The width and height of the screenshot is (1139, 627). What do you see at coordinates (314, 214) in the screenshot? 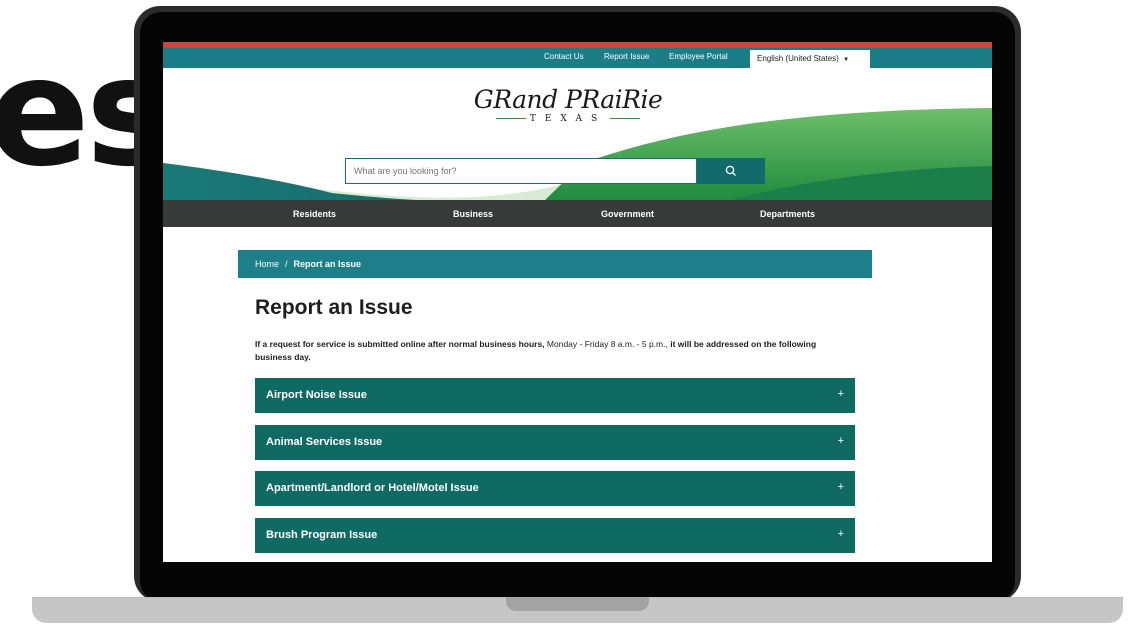
I see `nav-residents: Residents` at bounding box center [314, 214].